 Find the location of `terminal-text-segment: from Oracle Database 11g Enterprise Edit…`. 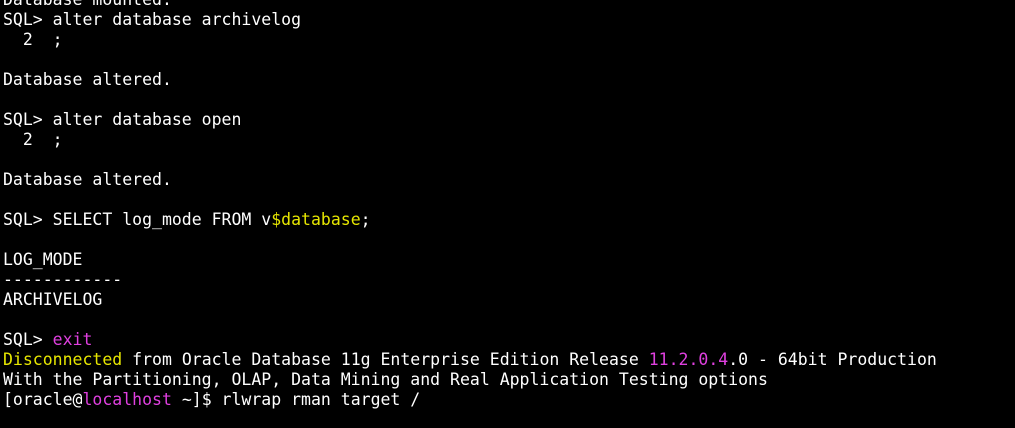

terminal-text-segment: from Oracle Database 11g Enterprise Edit… is located at coordinates (385, 359).